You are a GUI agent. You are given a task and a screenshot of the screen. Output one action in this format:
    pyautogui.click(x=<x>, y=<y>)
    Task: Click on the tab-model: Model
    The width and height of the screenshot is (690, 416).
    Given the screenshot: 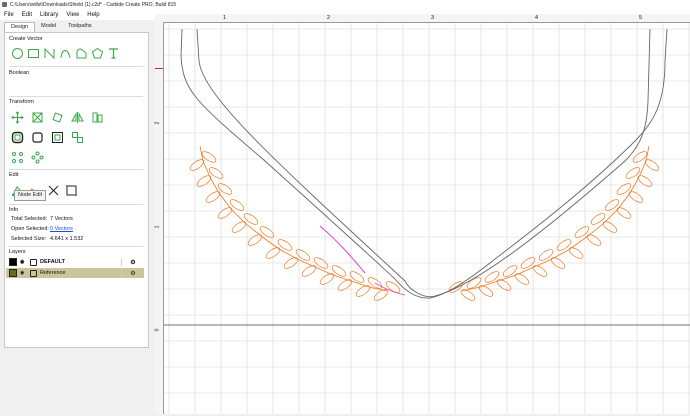 What is the action you would take?
    pyautogui.click(x=48, y=27)
    